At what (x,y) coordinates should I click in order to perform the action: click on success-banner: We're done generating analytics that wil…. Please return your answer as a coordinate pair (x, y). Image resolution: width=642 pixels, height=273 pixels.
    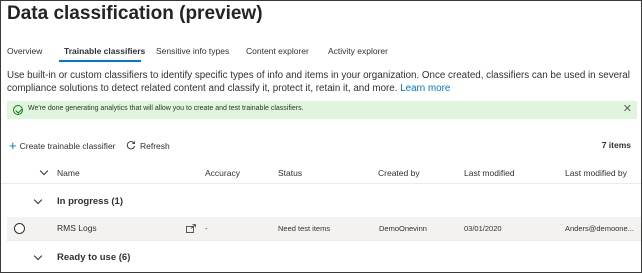
    Looking at the image, I should click on (322, 110).